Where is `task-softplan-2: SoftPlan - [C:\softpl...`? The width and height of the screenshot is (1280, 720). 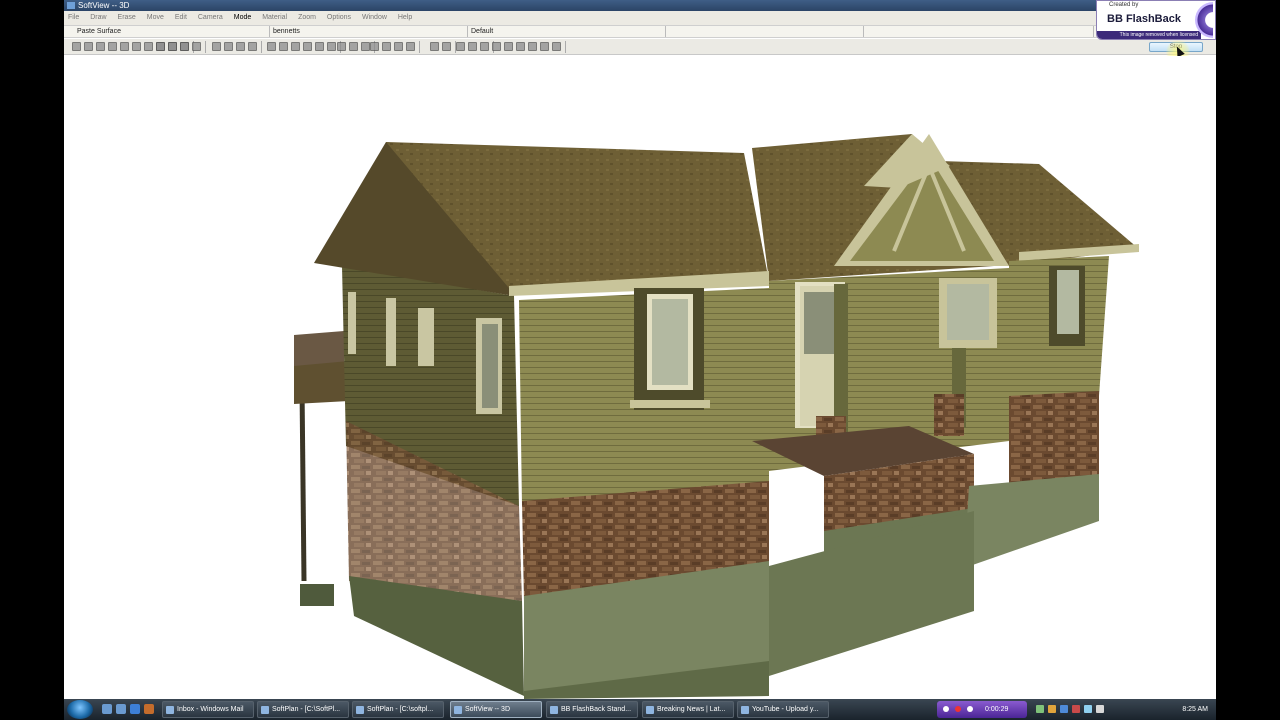
task-softplan-2: SoftPlan - [C:\softpl... is located at coordinates (398, 709).